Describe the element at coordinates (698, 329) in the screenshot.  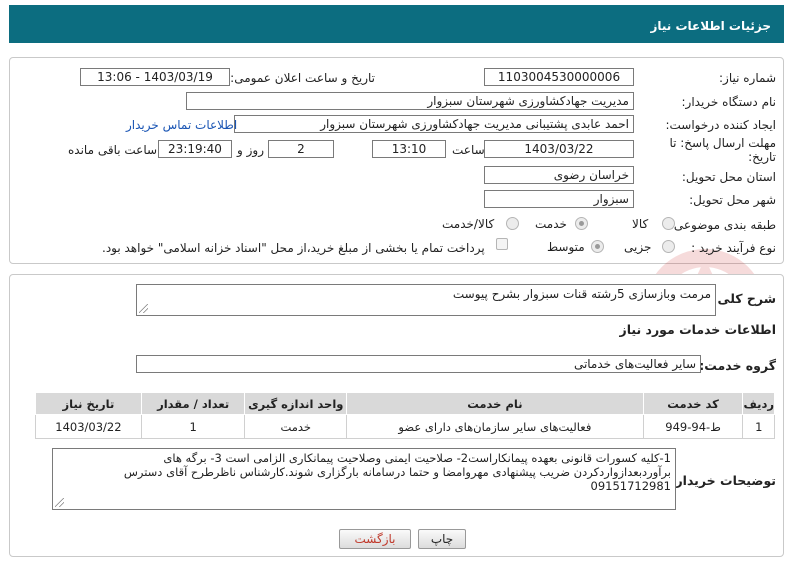
I see `services-heading: اطلاعات خدمات مورد نیاز` at that location.